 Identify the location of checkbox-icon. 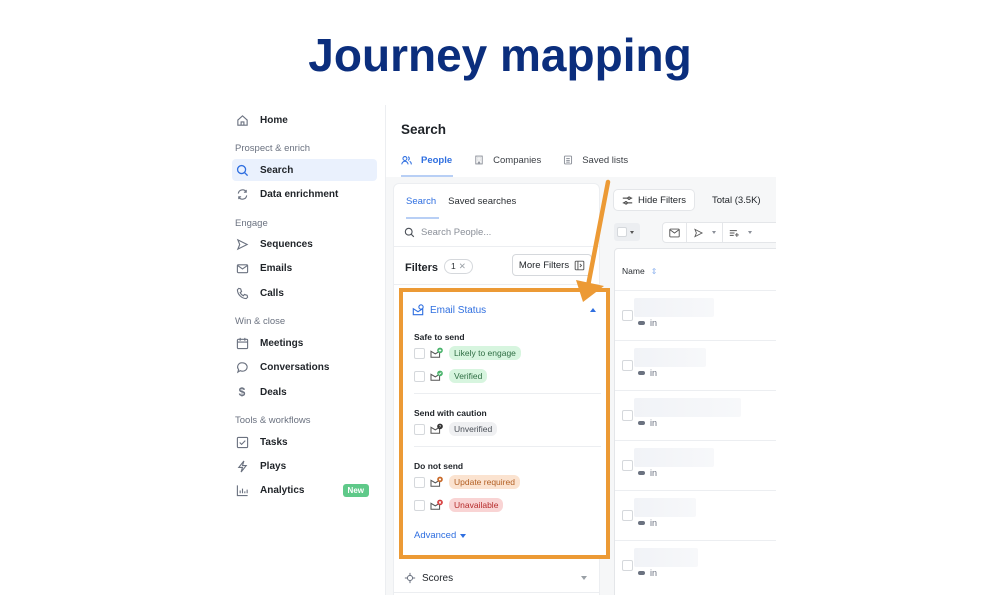
(242, 442).